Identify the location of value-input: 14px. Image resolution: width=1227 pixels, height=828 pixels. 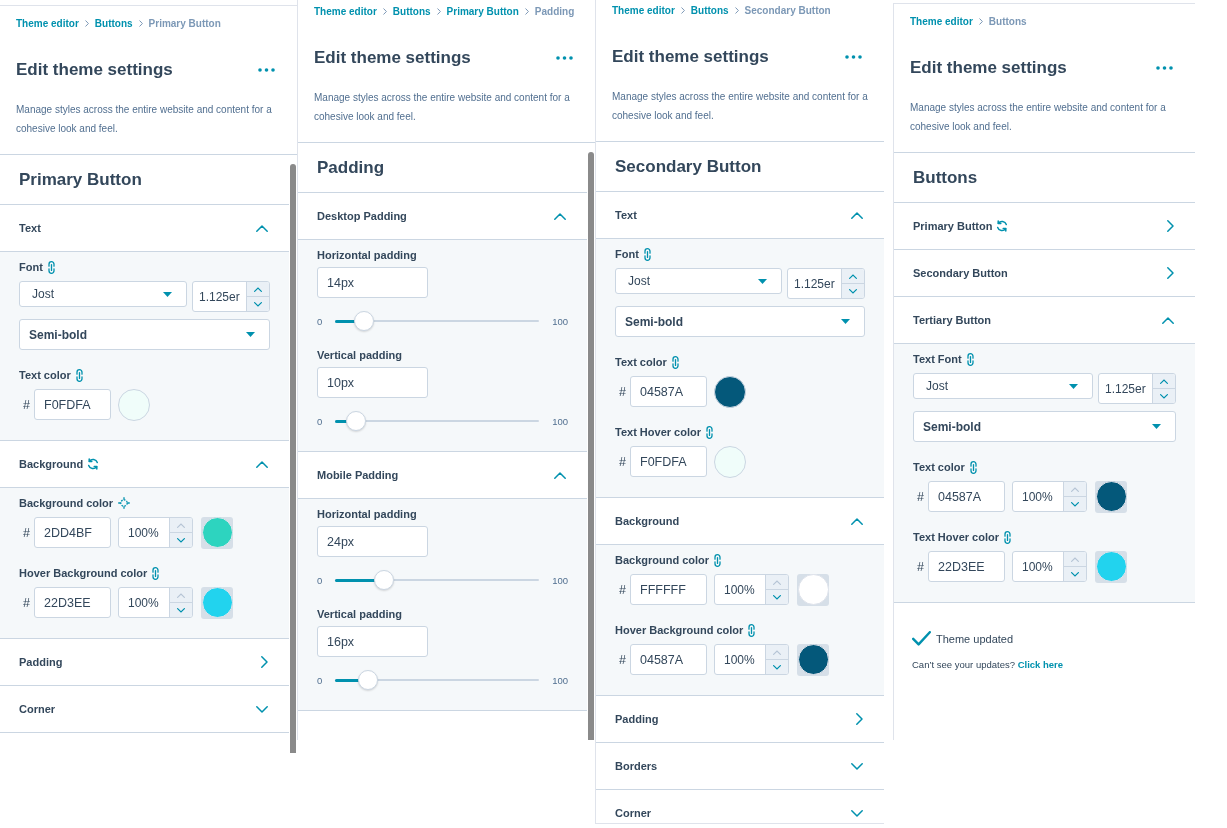
(372, 282).